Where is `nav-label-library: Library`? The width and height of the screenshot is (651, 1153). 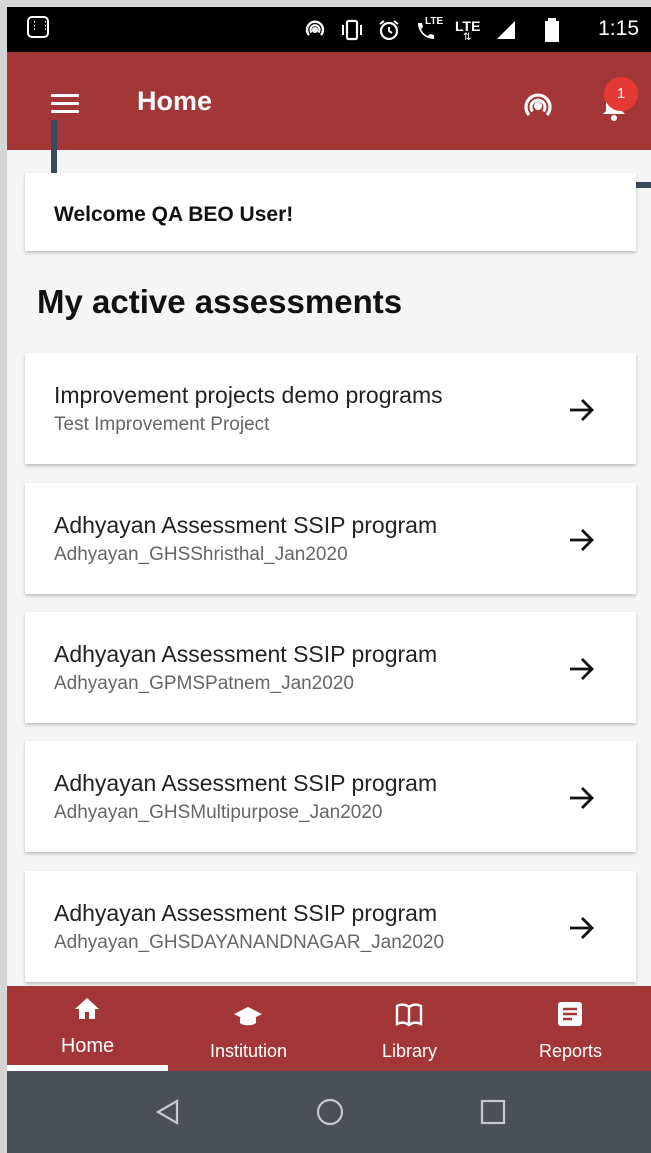
nav-label-library: Library is located at coordinates (409, 1051).